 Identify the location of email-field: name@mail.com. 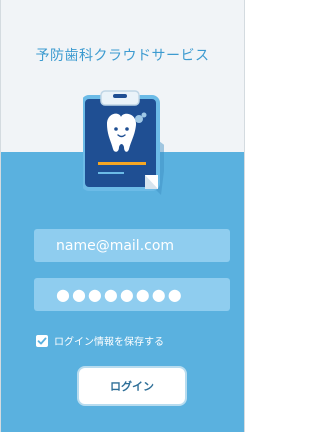
(132, 245).